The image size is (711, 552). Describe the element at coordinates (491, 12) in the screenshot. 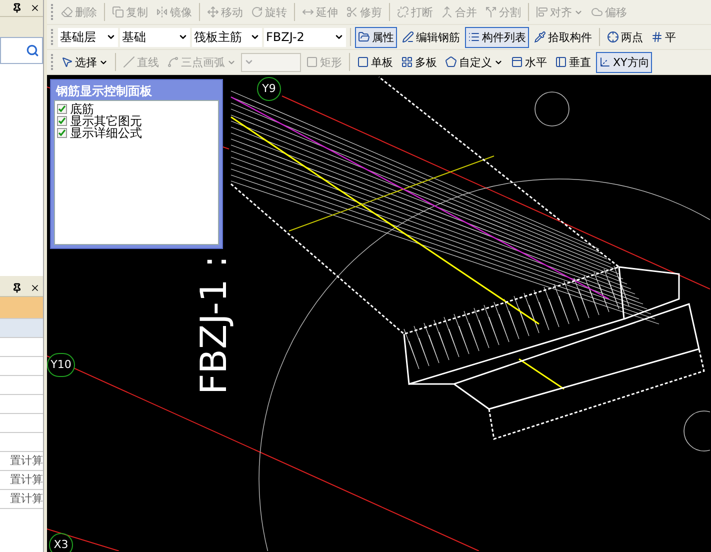

I see `split-icon` at that location.